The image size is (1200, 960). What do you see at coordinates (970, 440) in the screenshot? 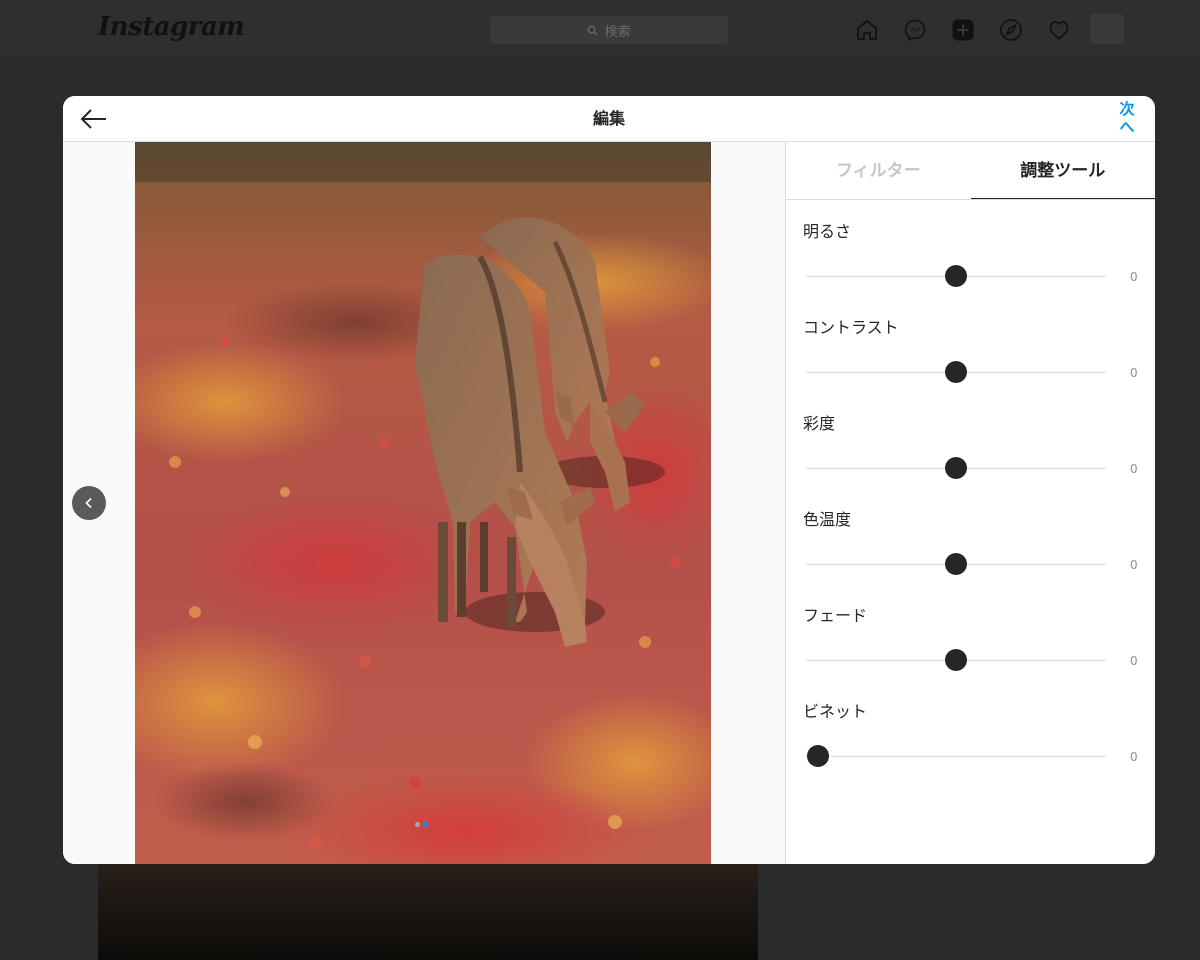
I see `adjustment-saturation: 彩度 0` at bounding box center [970, 440].